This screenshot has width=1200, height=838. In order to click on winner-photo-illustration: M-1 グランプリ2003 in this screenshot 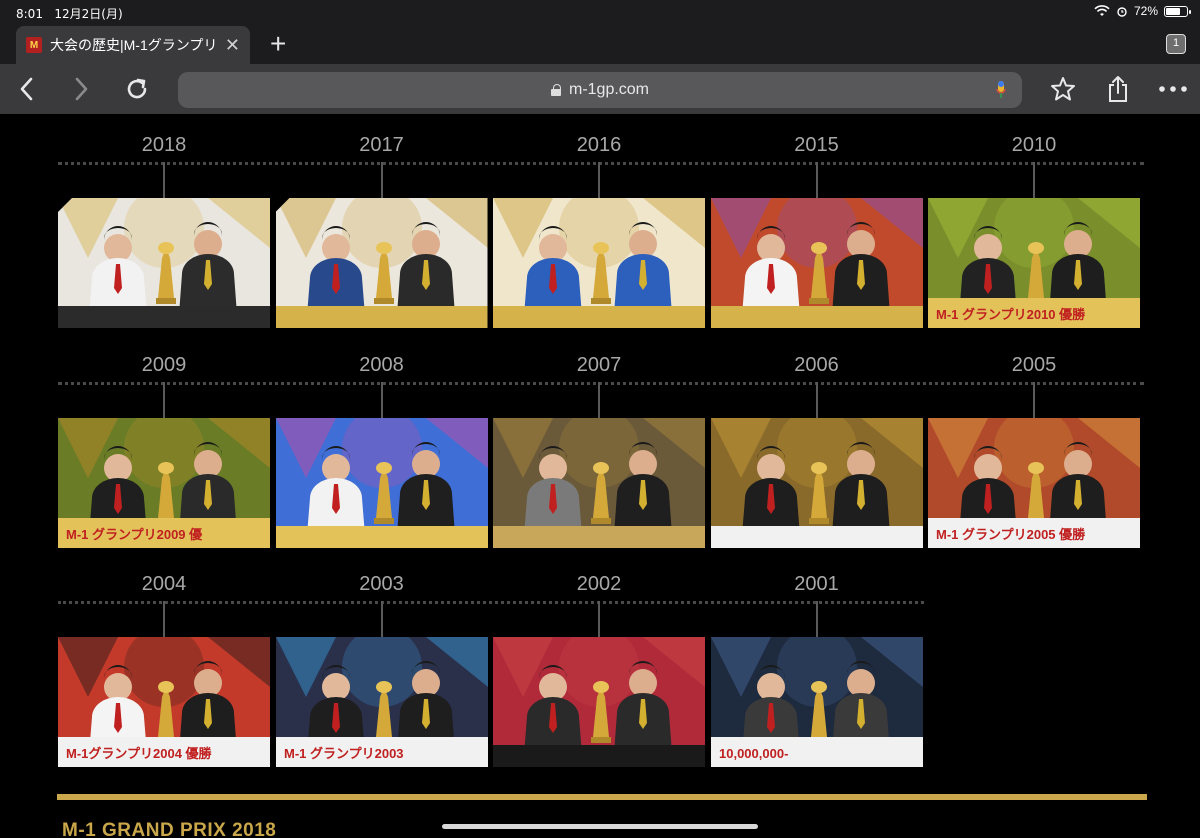, I will do `click(381, 702)`.